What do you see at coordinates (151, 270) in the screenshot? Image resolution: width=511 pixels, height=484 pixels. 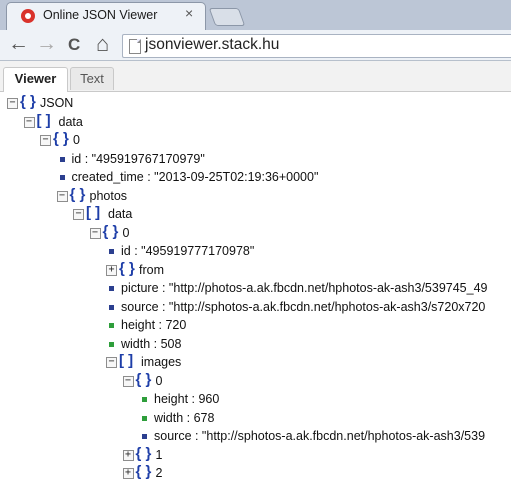 I see `tree-node-label: from` at bounding box center [151, 270].